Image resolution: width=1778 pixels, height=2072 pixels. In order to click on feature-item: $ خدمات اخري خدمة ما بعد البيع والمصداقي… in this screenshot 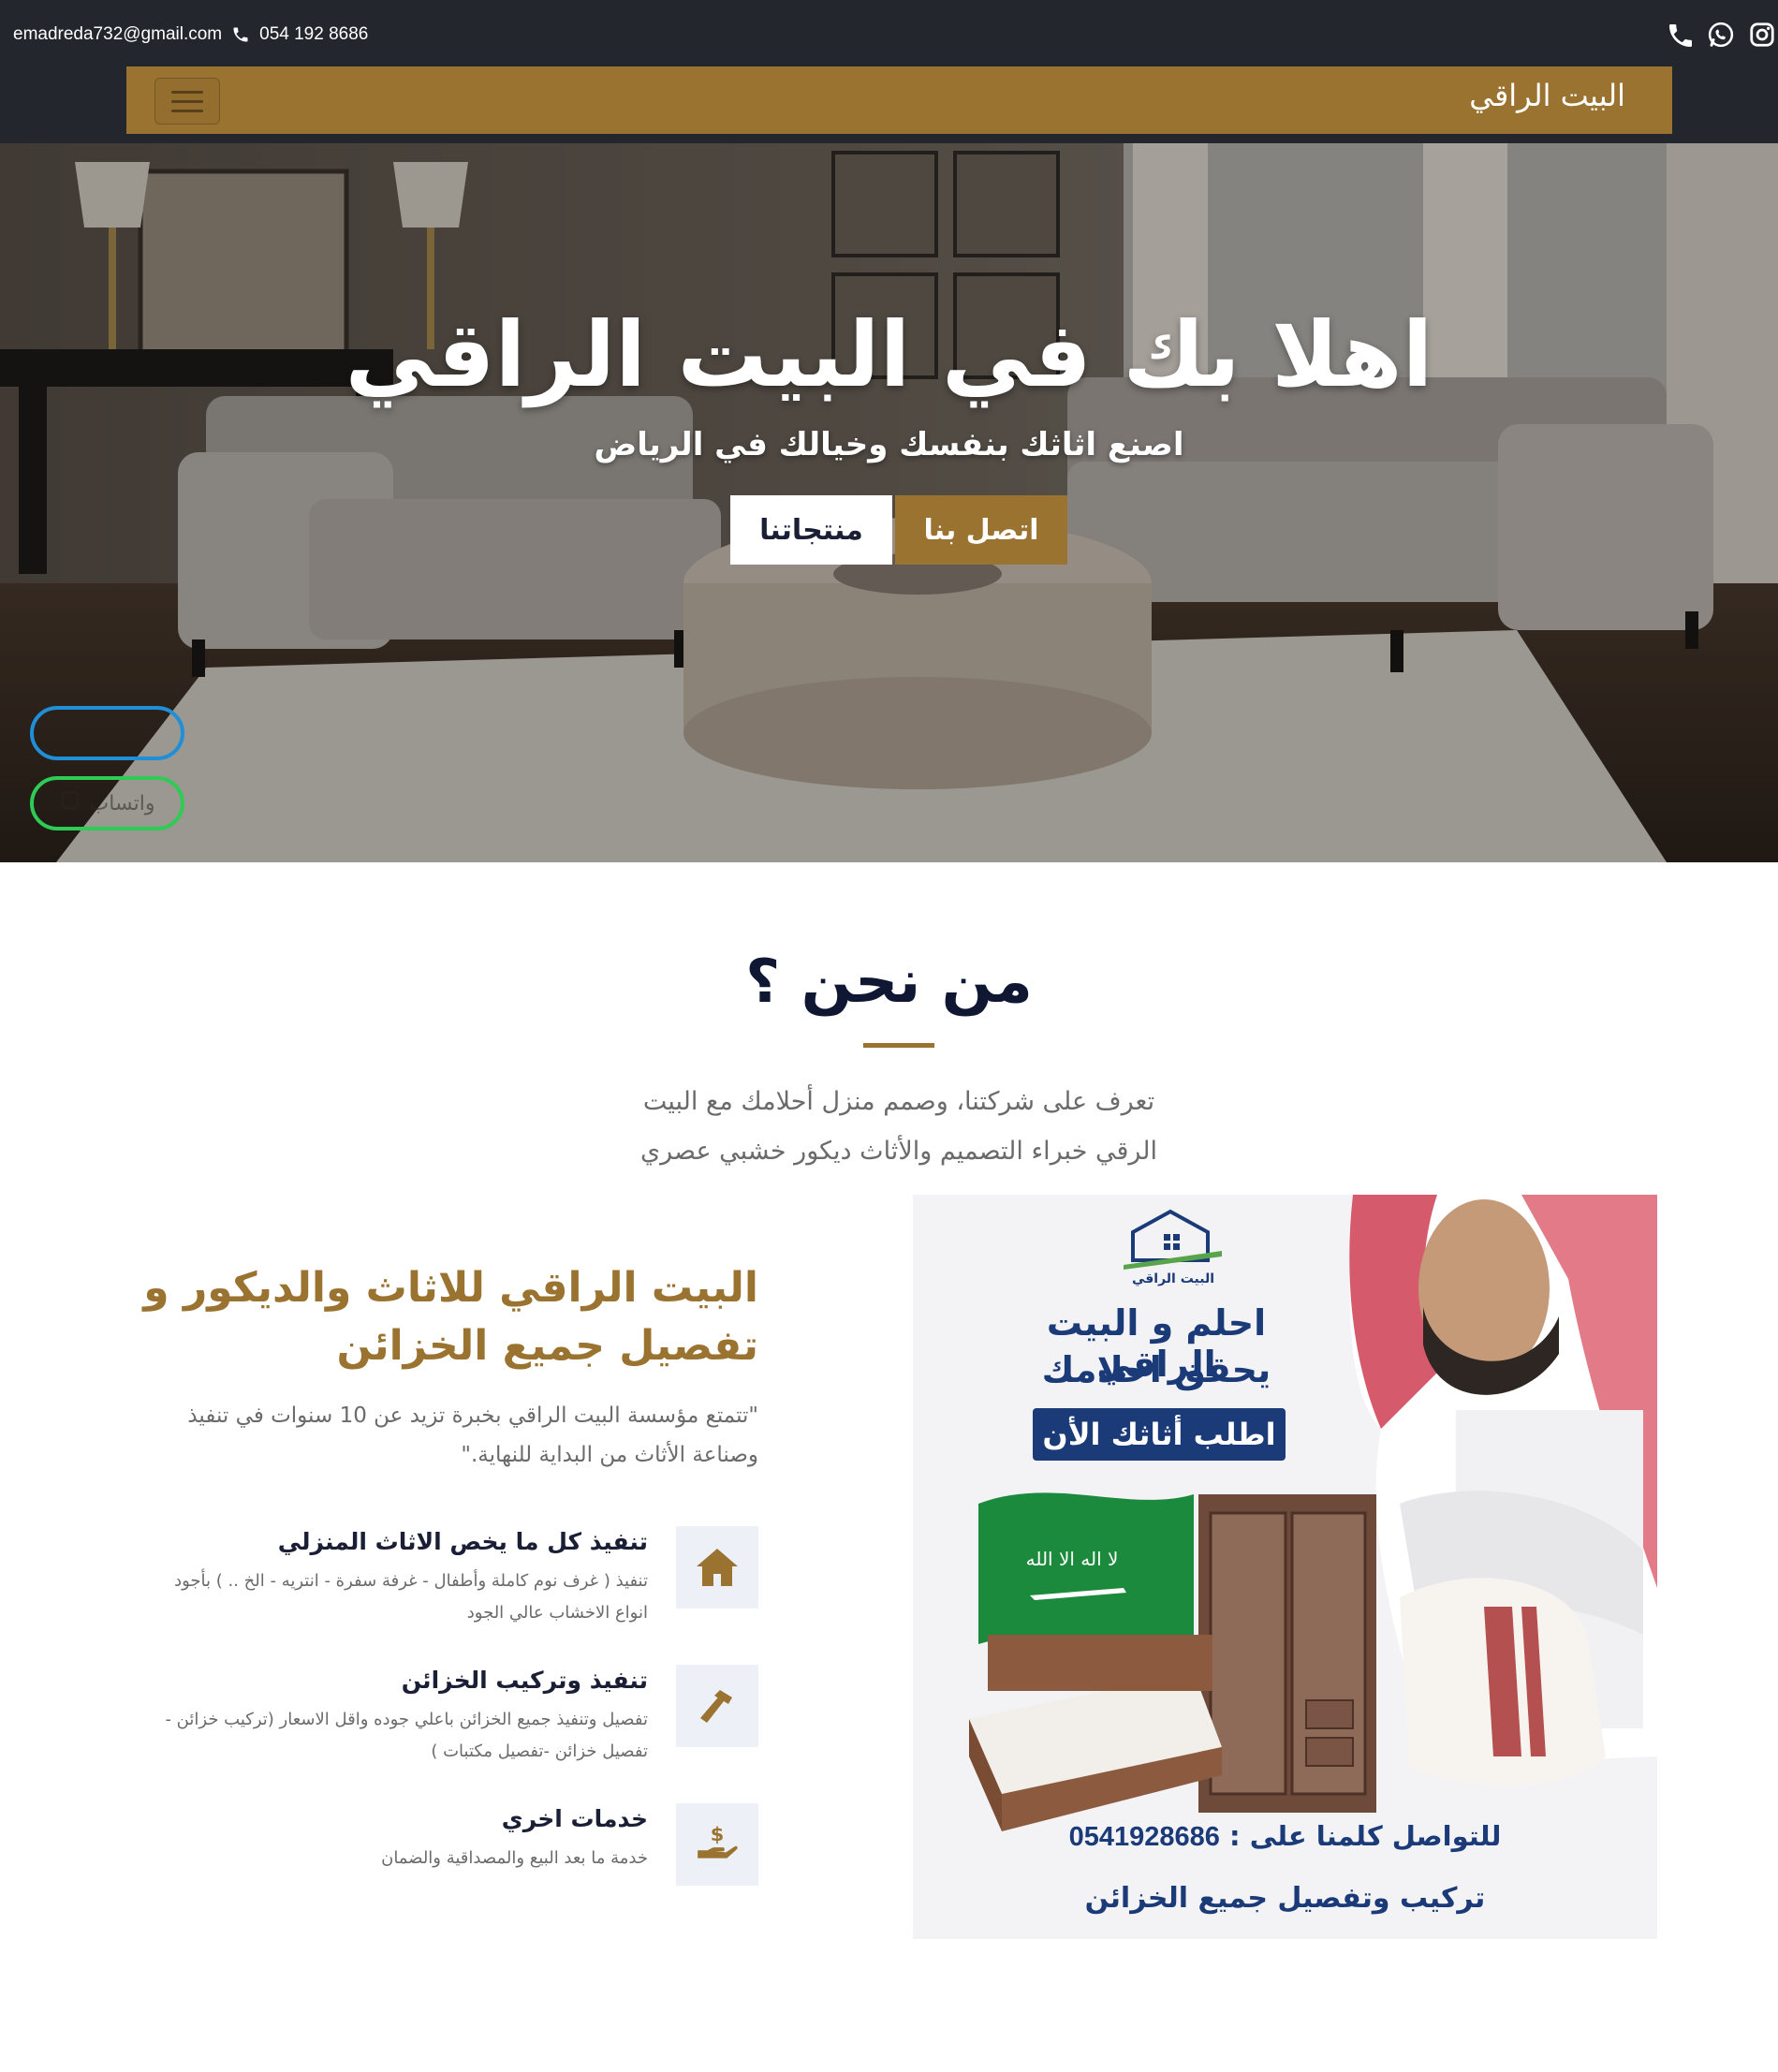, I will do `click(449, 1854)`.